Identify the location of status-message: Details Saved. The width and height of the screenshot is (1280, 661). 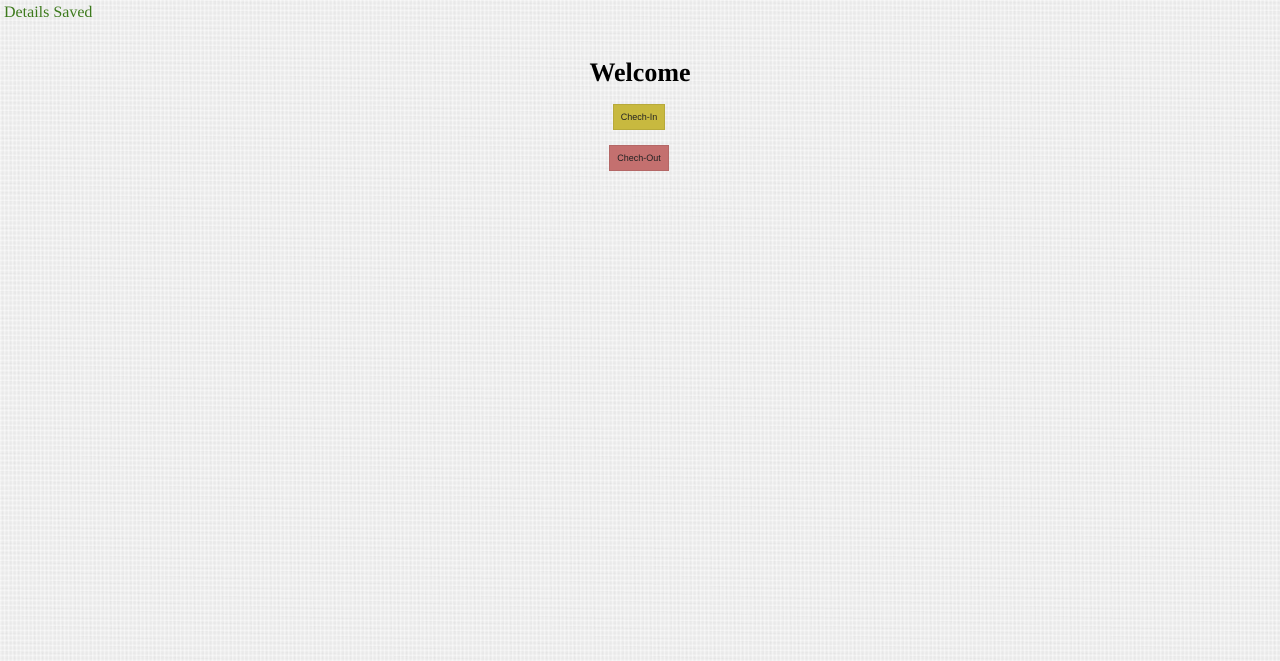
(48, 12).